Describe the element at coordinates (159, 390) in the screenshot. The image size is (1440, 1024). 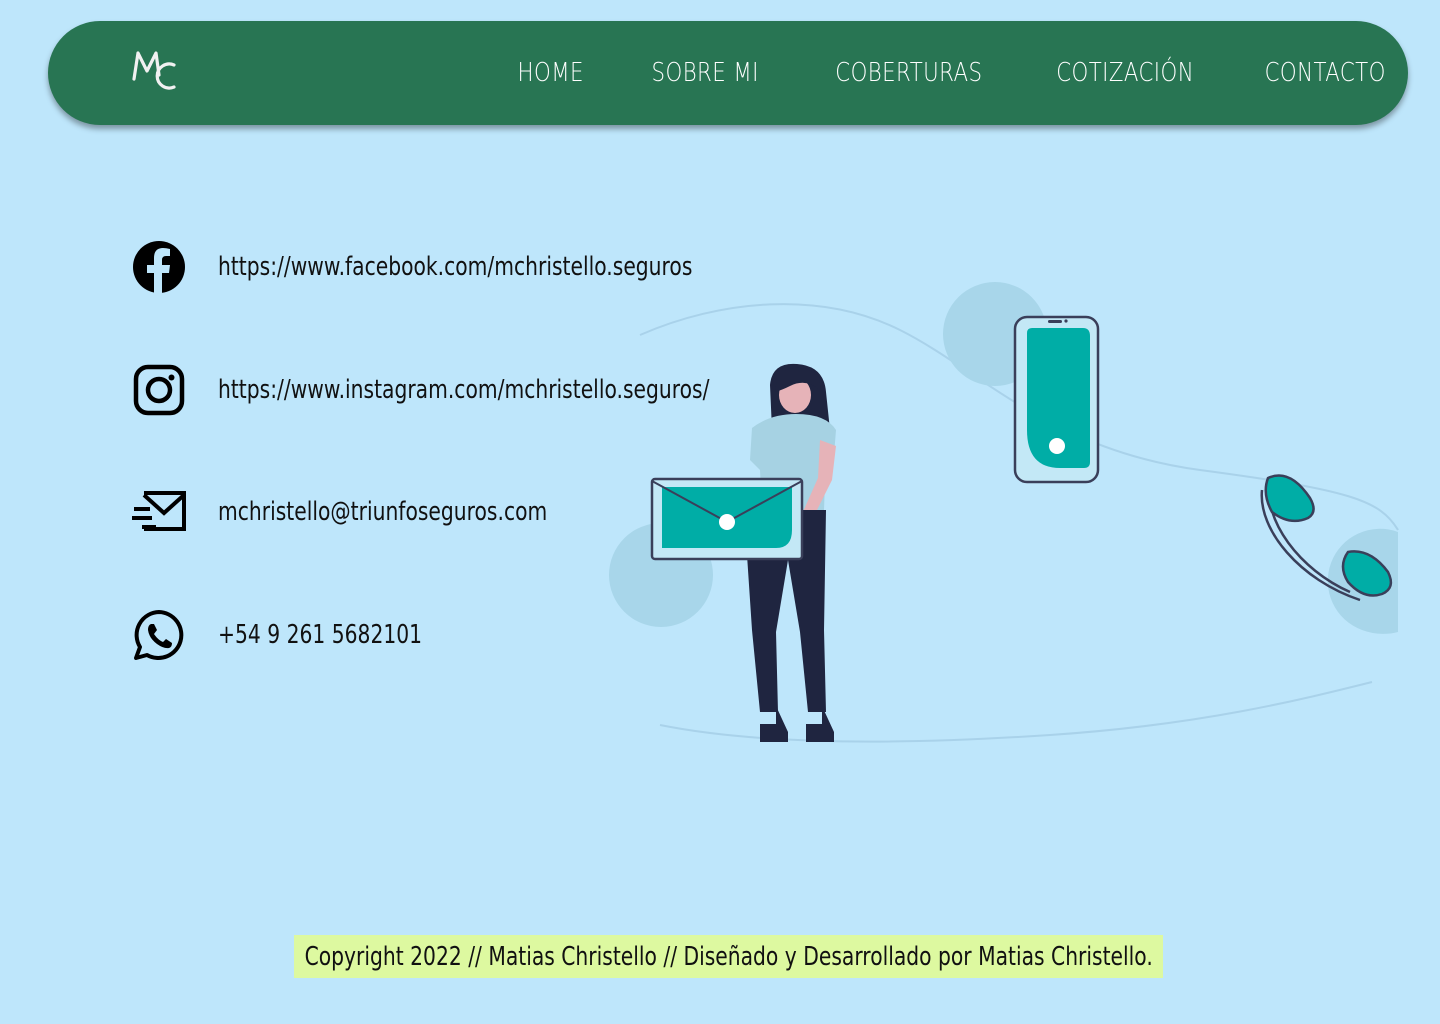
I see `instagram-icon` at that location.